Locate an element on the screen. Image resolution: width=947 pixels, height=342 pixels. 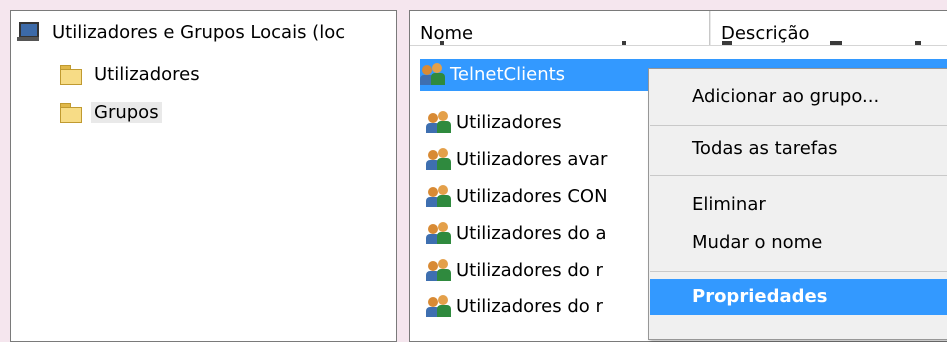
list-item: Utilizadores avar is located at coordinates (518, 160).